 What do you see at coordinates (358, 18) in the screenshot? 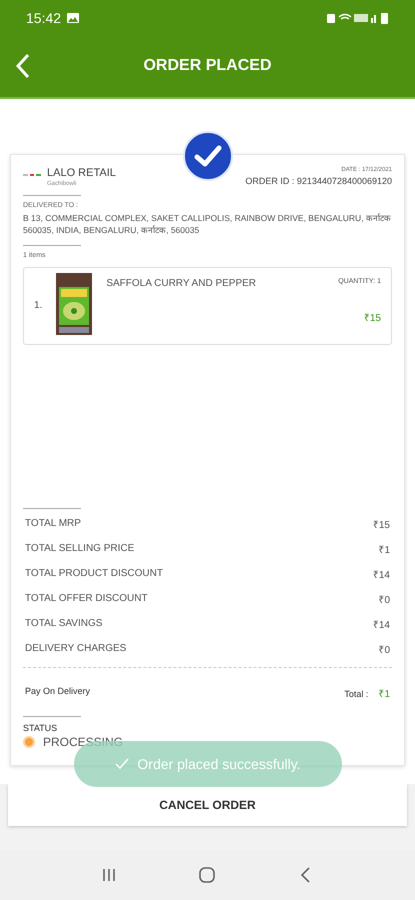
I see `status-icons-drawing` at bounding box center [358, 18].